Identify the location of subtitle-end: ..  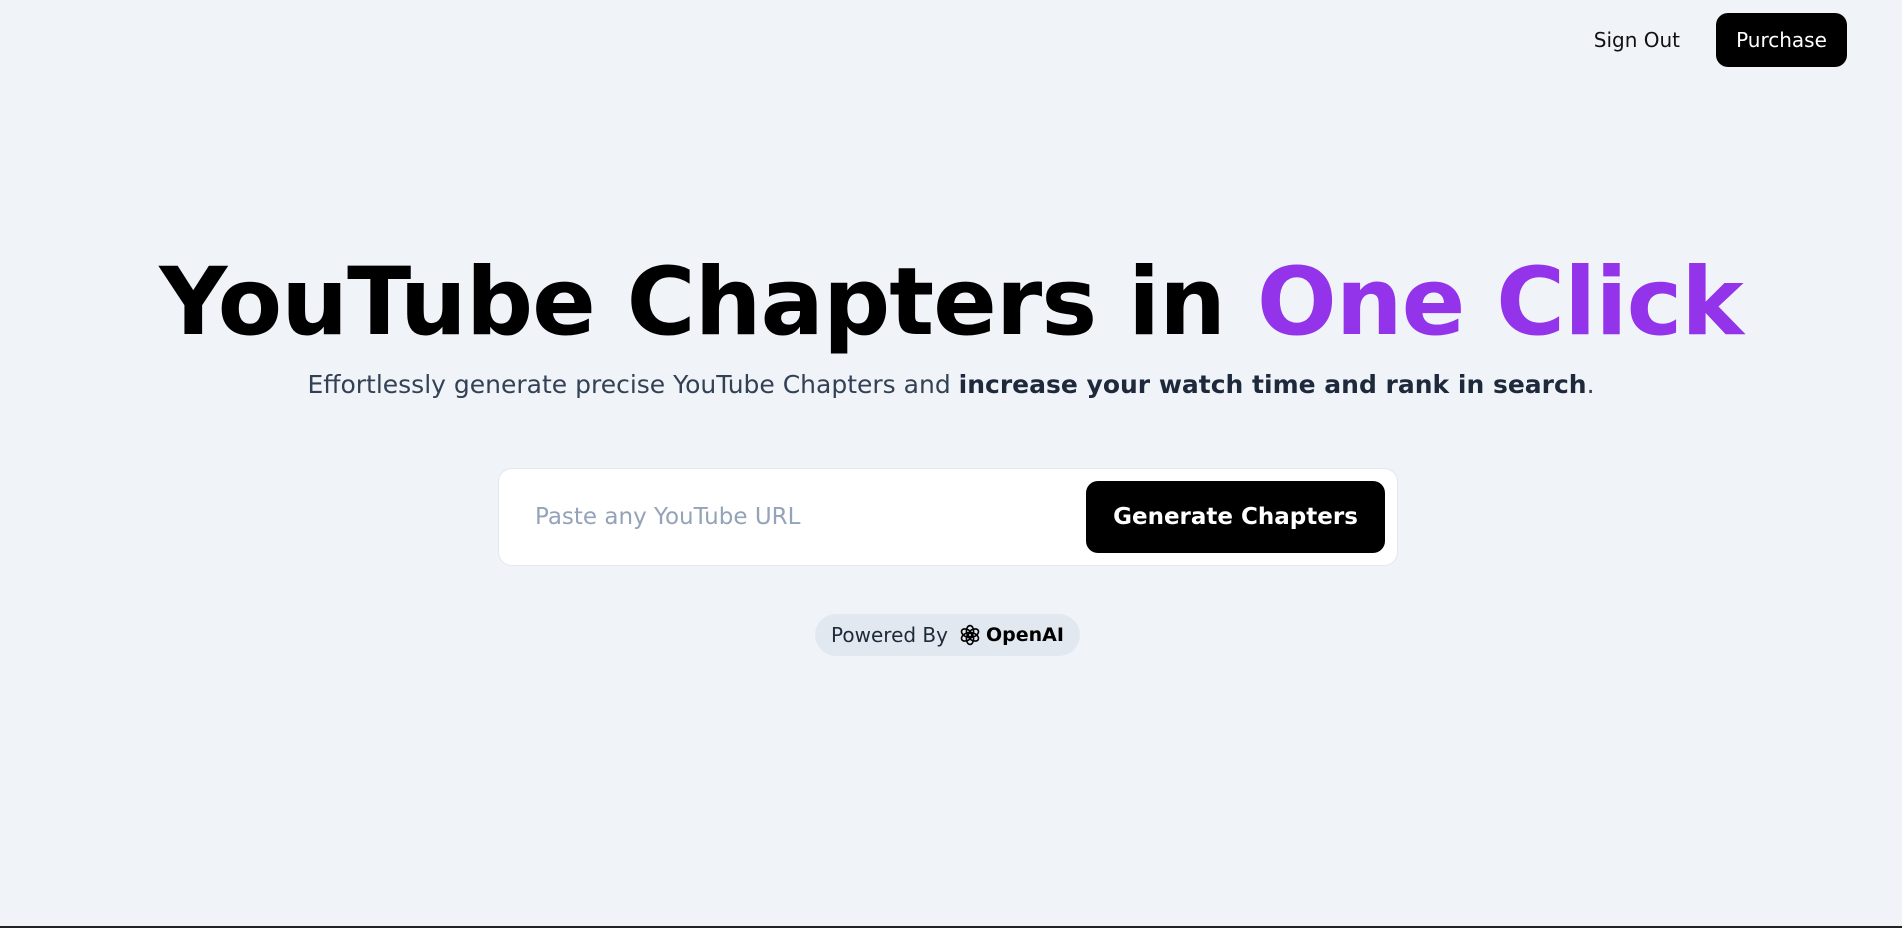
(1590, 384).